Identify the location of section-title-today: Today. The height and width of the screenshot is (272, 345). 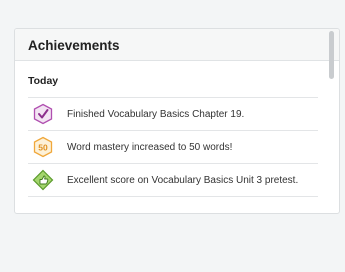
(43, 81).